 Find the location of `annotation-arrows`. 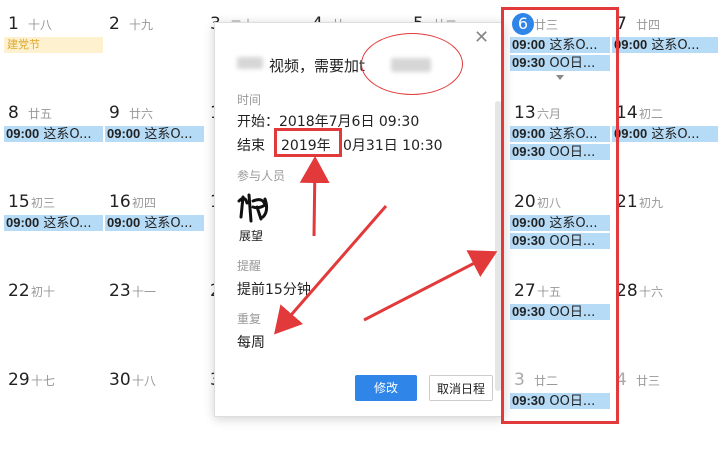

annotation-arrows is located at coordinates (386, 245).